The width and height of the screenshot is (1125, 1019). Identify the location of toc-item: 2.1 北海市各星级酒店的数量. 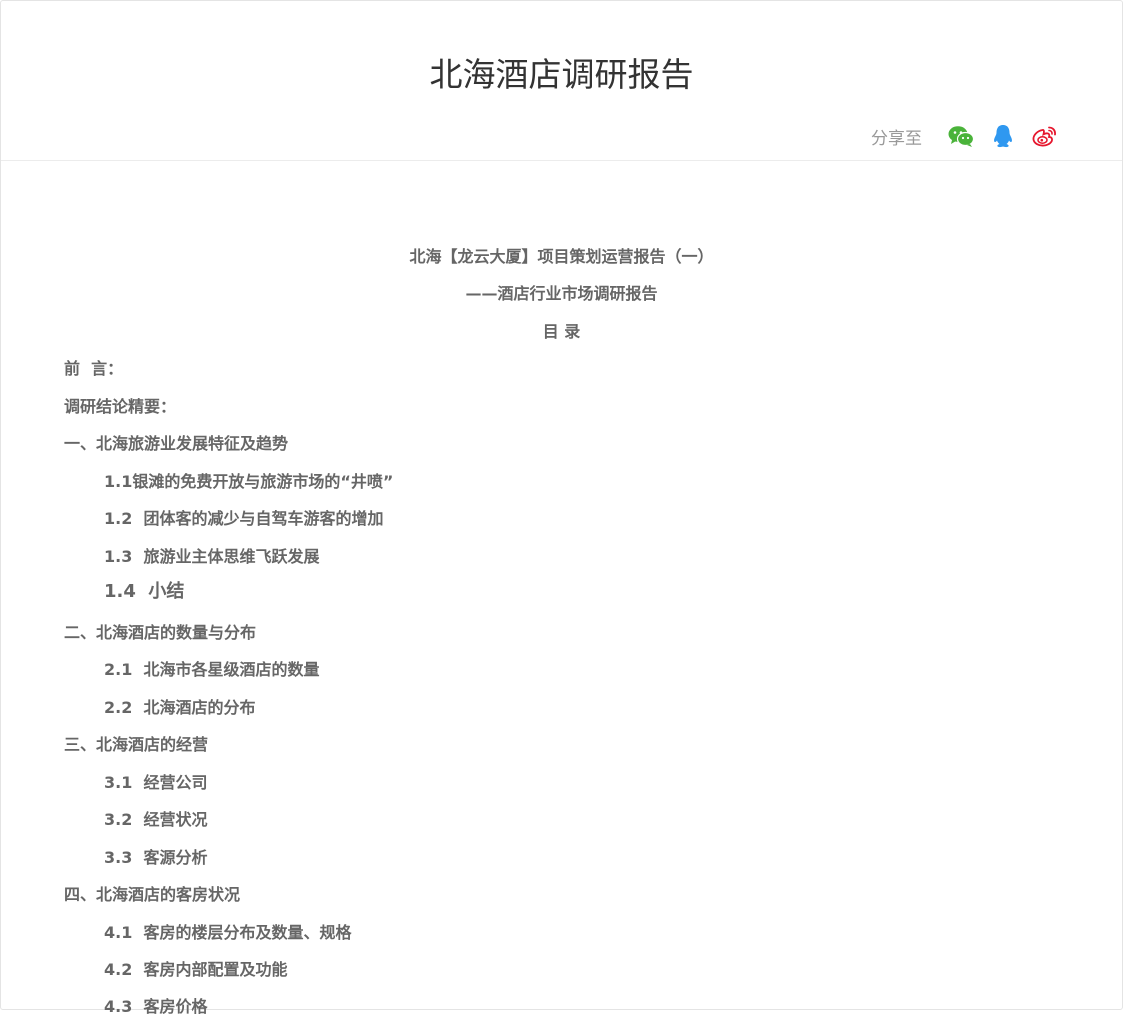
(212, 669).